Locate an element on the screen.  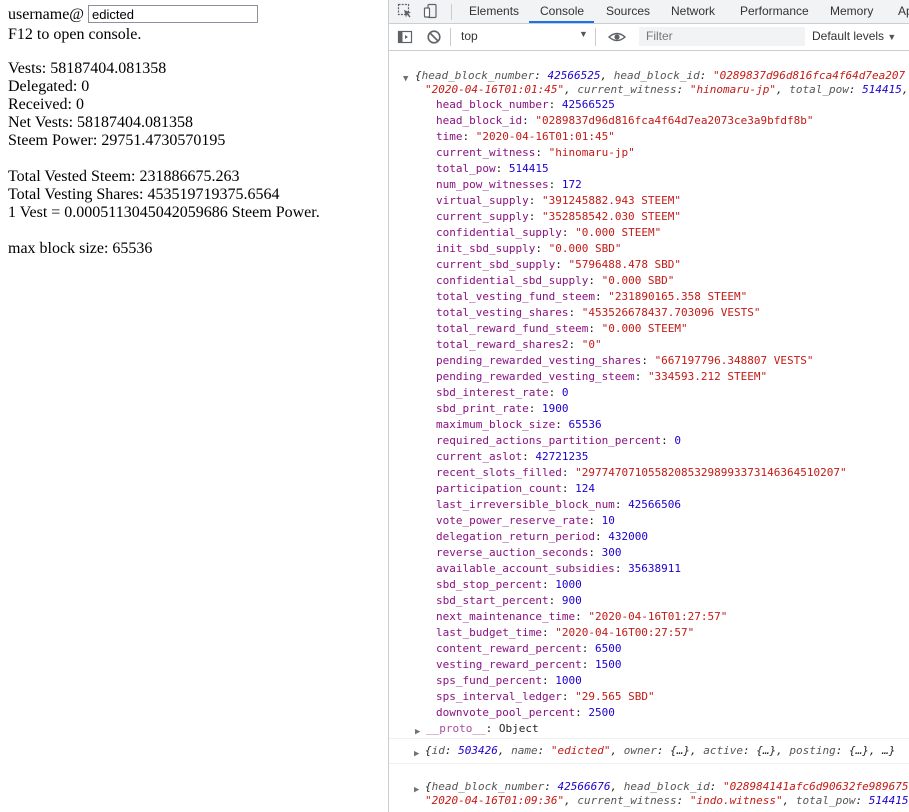
property-key: sps_fund_percent is located at coordinates (489, 680).